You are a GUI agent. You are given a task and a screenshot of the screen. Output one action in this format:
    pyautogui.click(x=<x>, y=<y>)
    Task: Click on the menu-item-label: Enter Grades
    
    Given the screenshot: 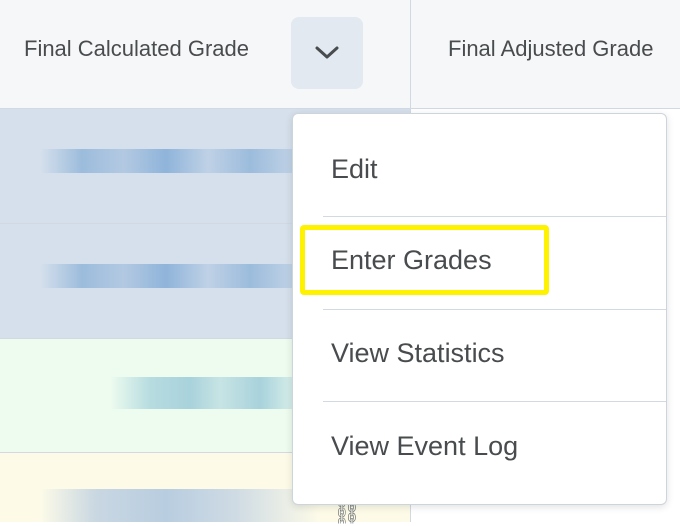 What is the action you would take?
    pyautogui.click(x=411, y=260)
    